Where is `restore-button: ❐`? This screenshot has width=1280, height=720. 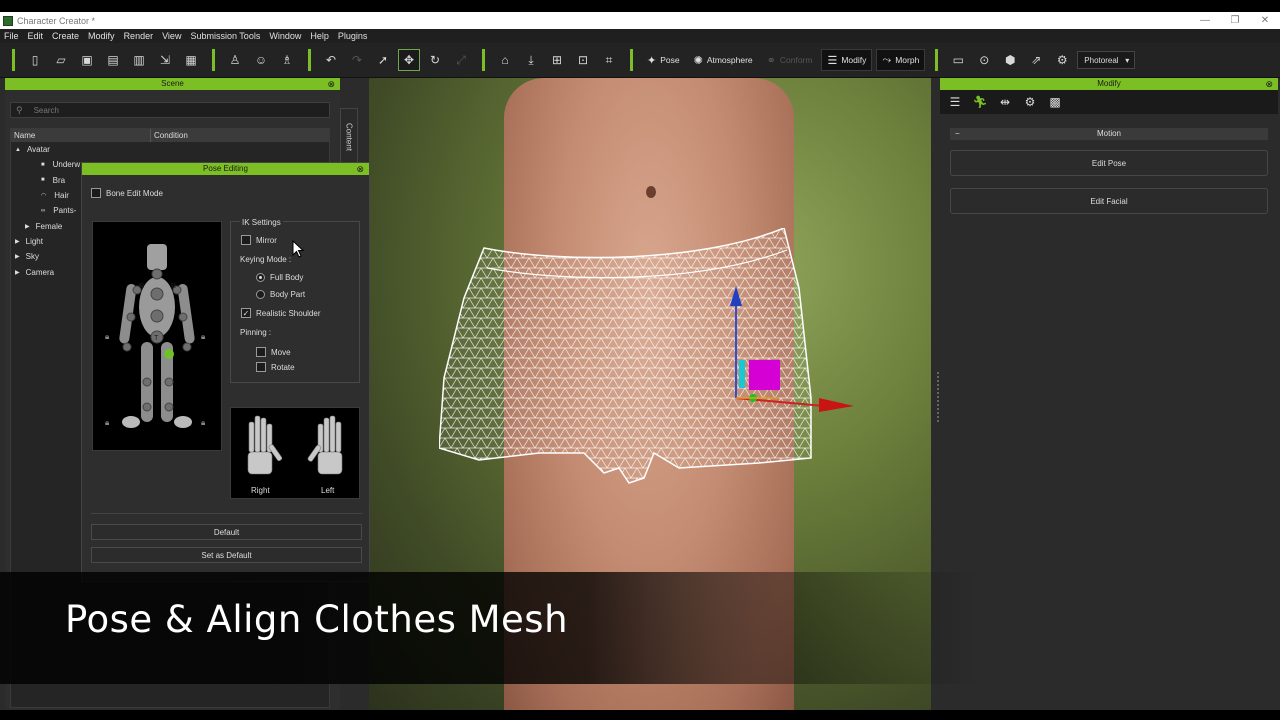 restore-button: ❐ is located at coordinates (1235, 20).